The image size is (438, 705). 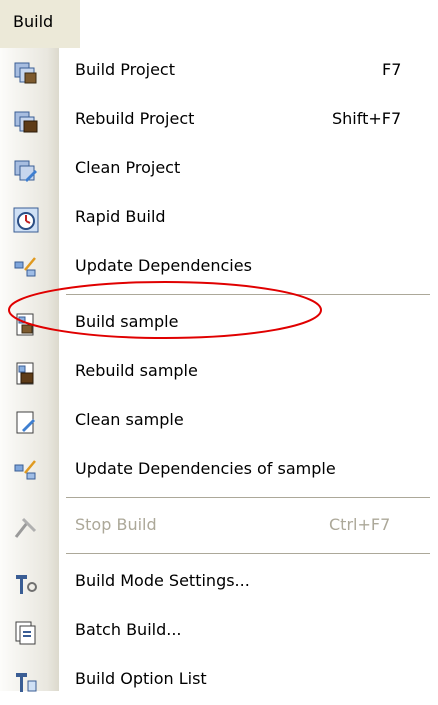 I want to click on menu-item-label: Build Option List, so click(x=141, y=678).